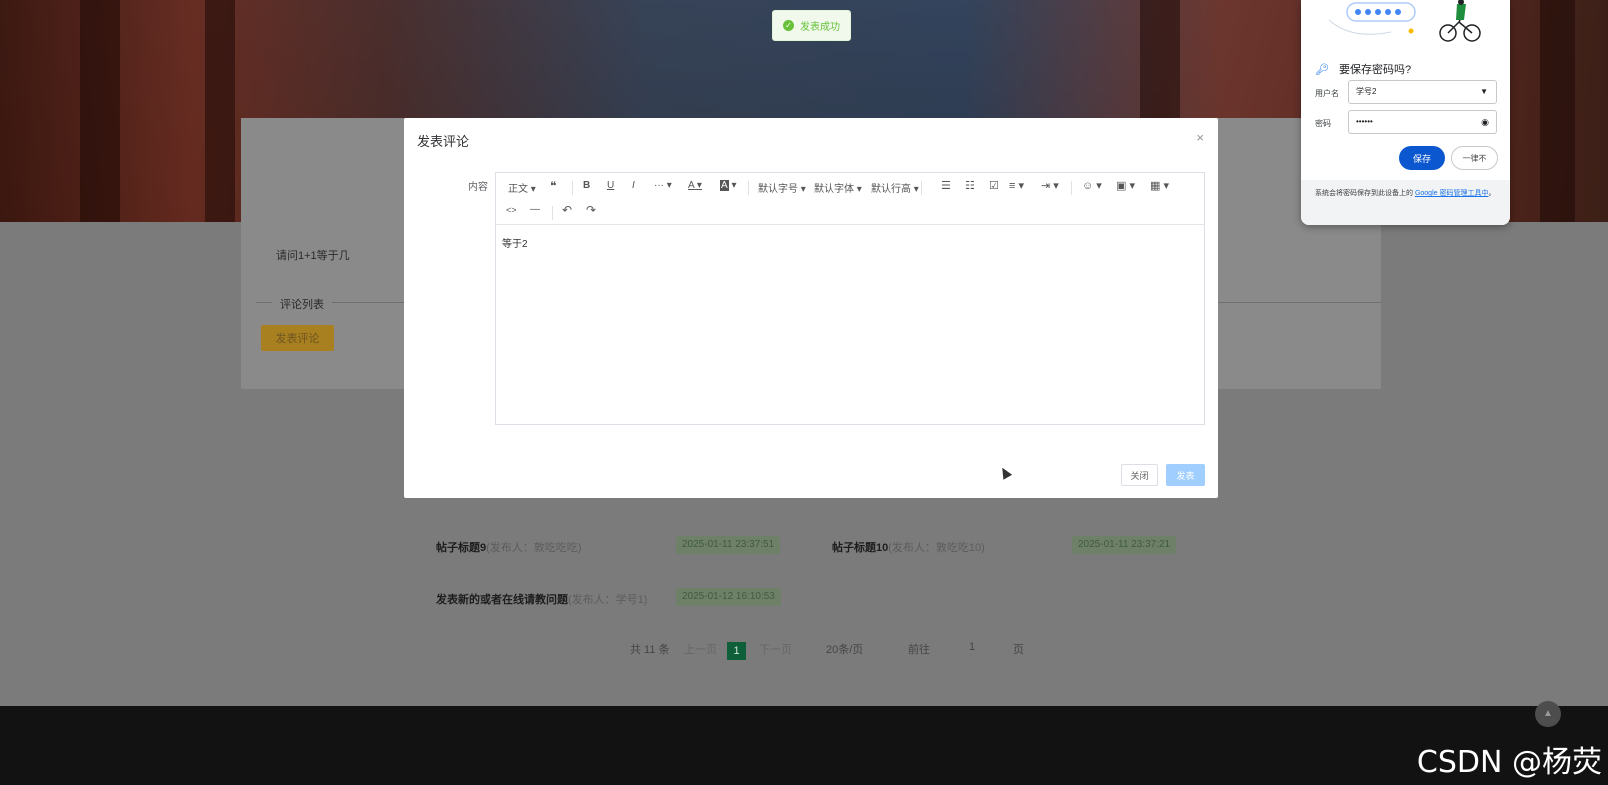 The width and height of the screenshot is (1608, 785). I want to click on emoji-glyph: ☺, so click(1088, 186).